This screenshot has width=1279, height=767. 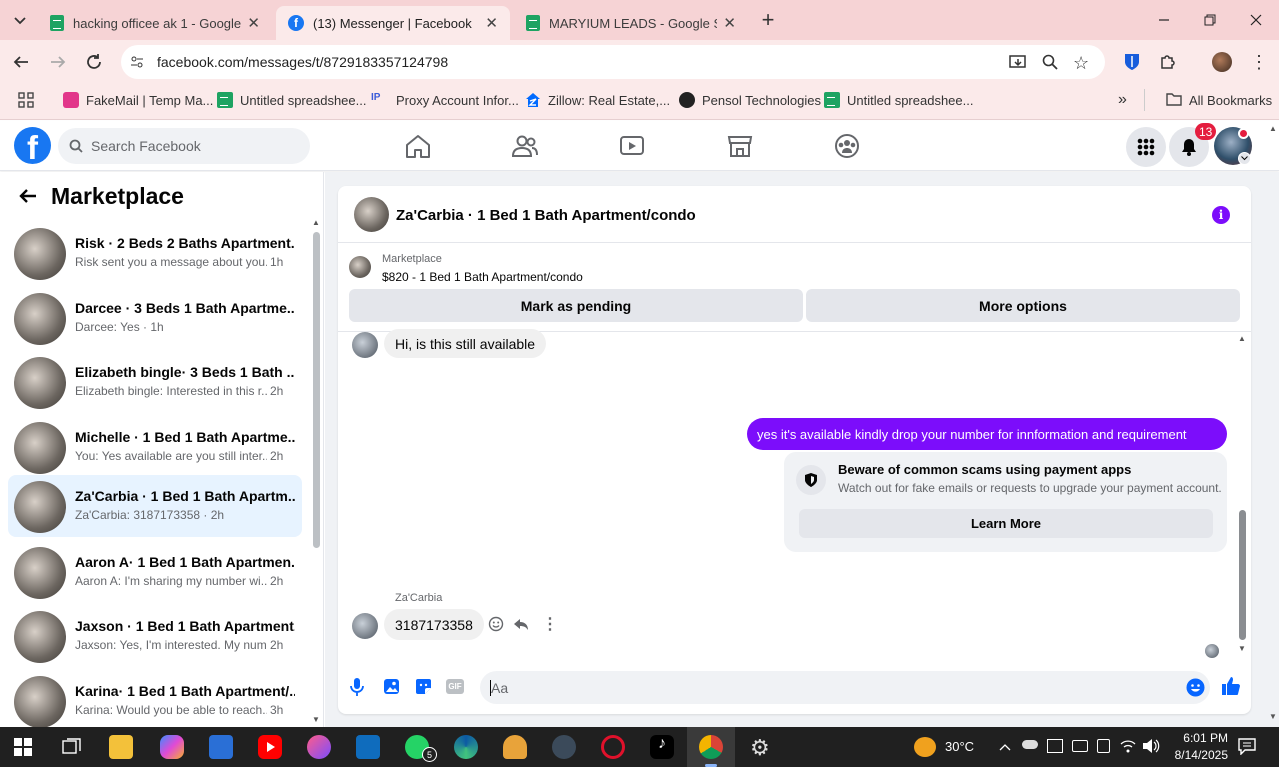 What do you see at coordinates (360, 267) in the screenshot?
I see `listing-thumbnail` at bounding box center [360, 267].